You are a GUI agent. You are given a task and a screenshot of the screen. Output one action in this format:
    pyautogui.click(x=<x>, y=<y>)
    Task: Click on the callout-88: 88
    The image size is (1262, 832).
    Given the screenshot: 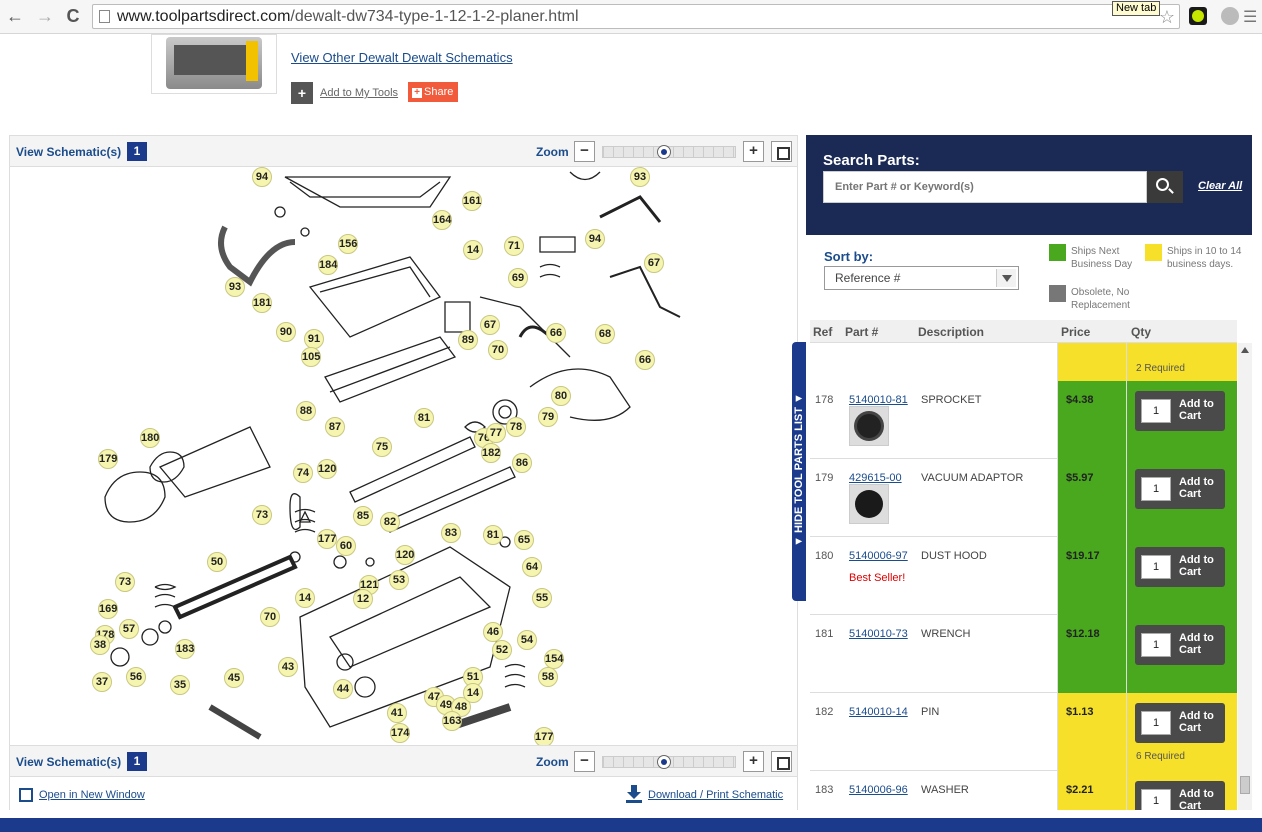 What is the action you would take?
    pyautogui.click(x=306, y=411)
    